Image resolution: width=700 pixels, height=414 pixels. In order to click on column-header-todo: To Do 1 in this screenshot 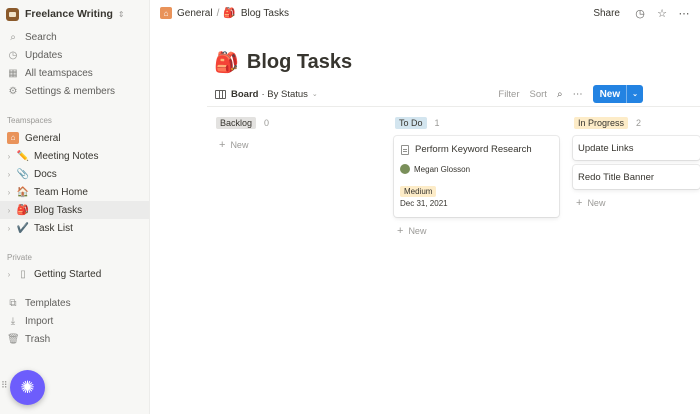, I will do `click(417, 123)`.